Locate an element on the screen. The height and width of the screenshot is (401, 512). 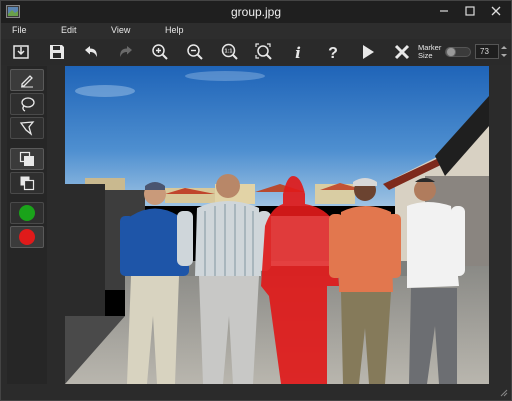
redo-icon is located at coordinates (126, 51).